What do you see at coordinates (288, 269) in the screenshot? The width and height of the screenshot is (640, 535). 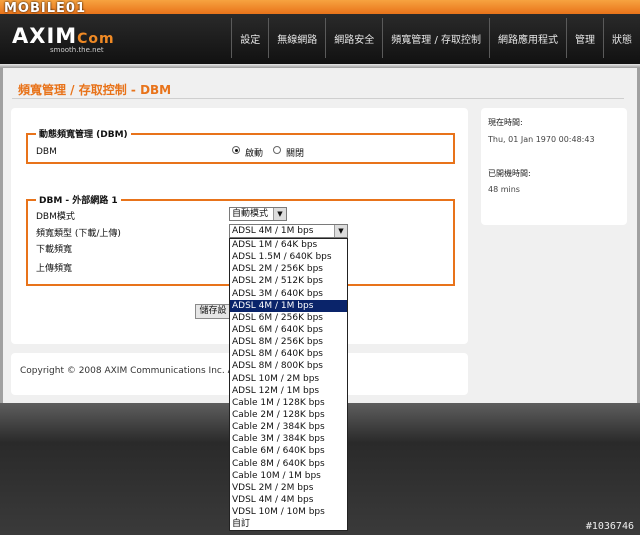 I see `dropdown-option: ADSL 2M / 256K bps` at bounding box center [288, 269].